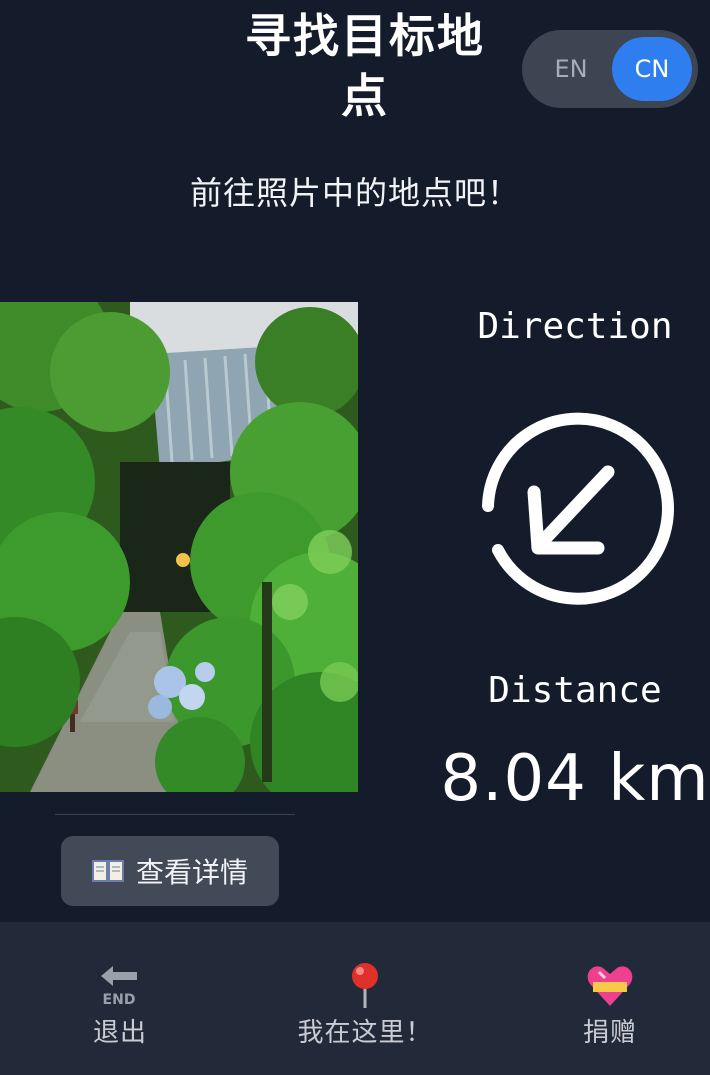  Describe the element at coordinates (575, 779) in the screenshot. I see `distance-value: 8.04 km` at that location.